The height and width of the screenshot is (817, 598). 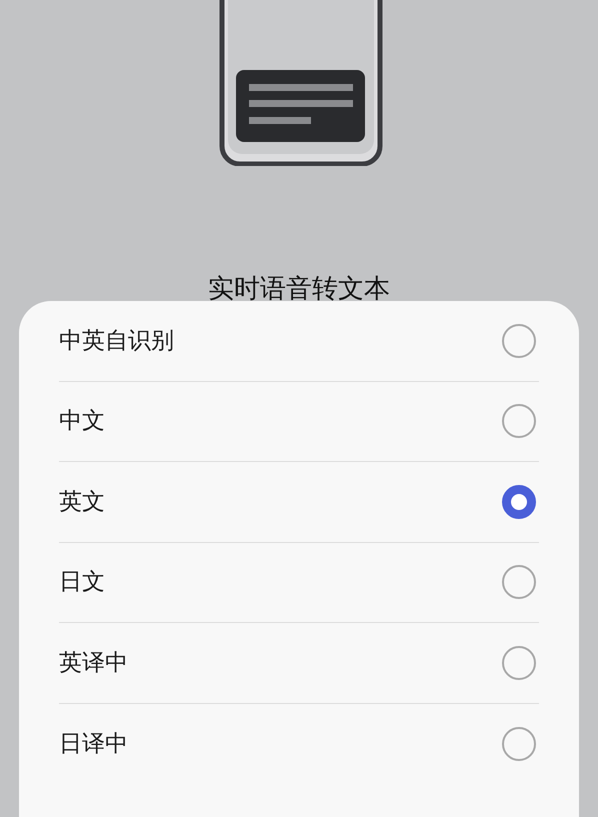 What do you see at coordinates (299, 582) in the screenshot?
I see `language-option: 日文` at bounding box center [299, 582].